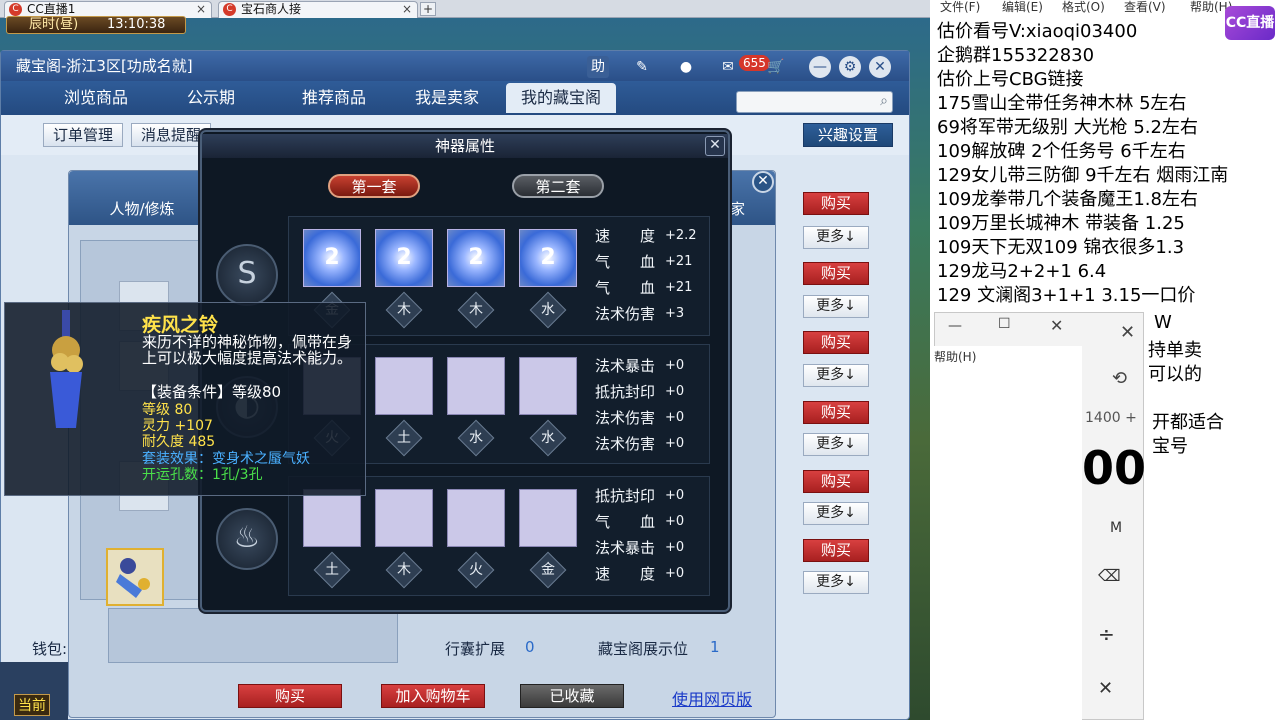  What do you see at coordinates (271, 9) in the screenshot?
I see `tab-title: 宝石商人接` at bounding box center [271, 9].